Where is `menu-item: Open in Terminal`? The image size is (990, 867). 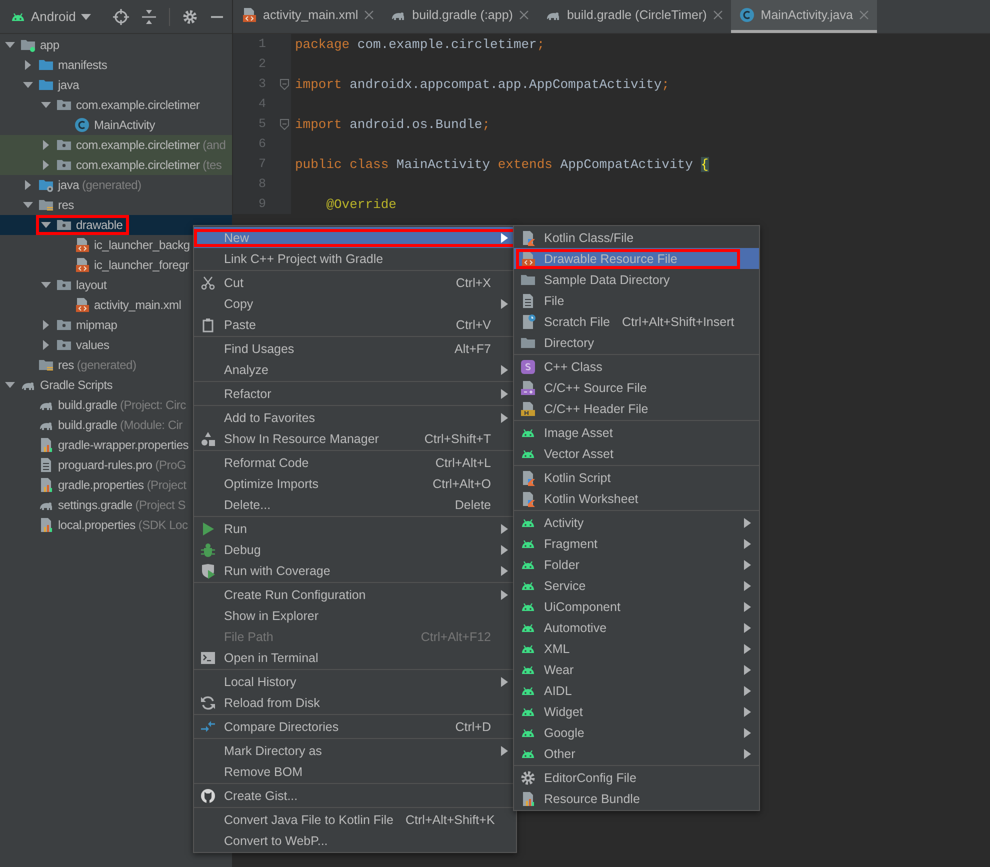
menu-item: Open in Terminal is located at coordinates (355, 657).